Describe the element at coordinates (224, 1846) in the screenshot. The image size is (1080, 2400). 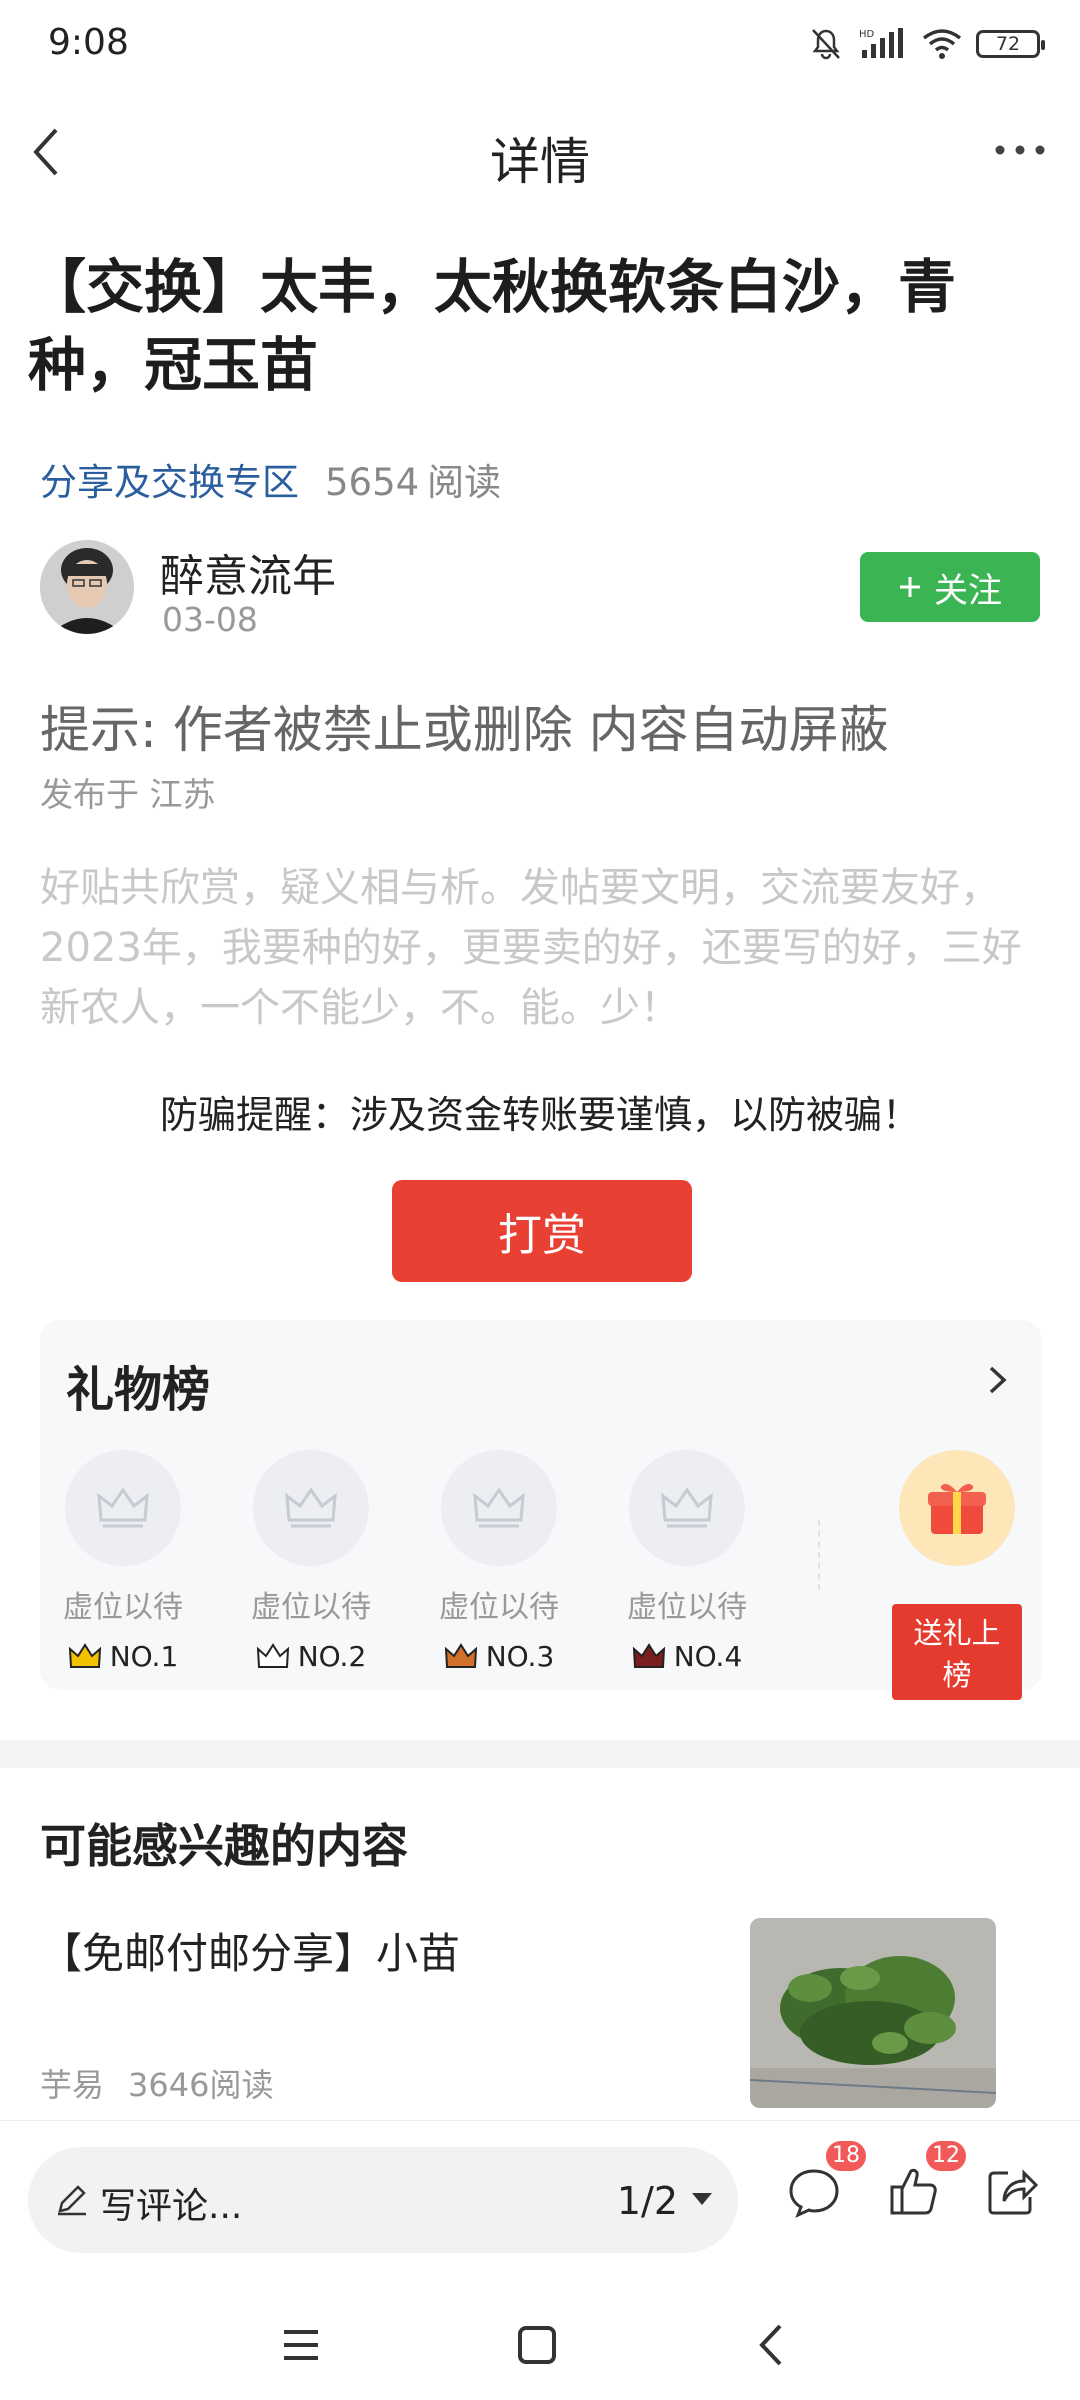
I see `recommend-title: 可能感兴趣的内容` at that location.